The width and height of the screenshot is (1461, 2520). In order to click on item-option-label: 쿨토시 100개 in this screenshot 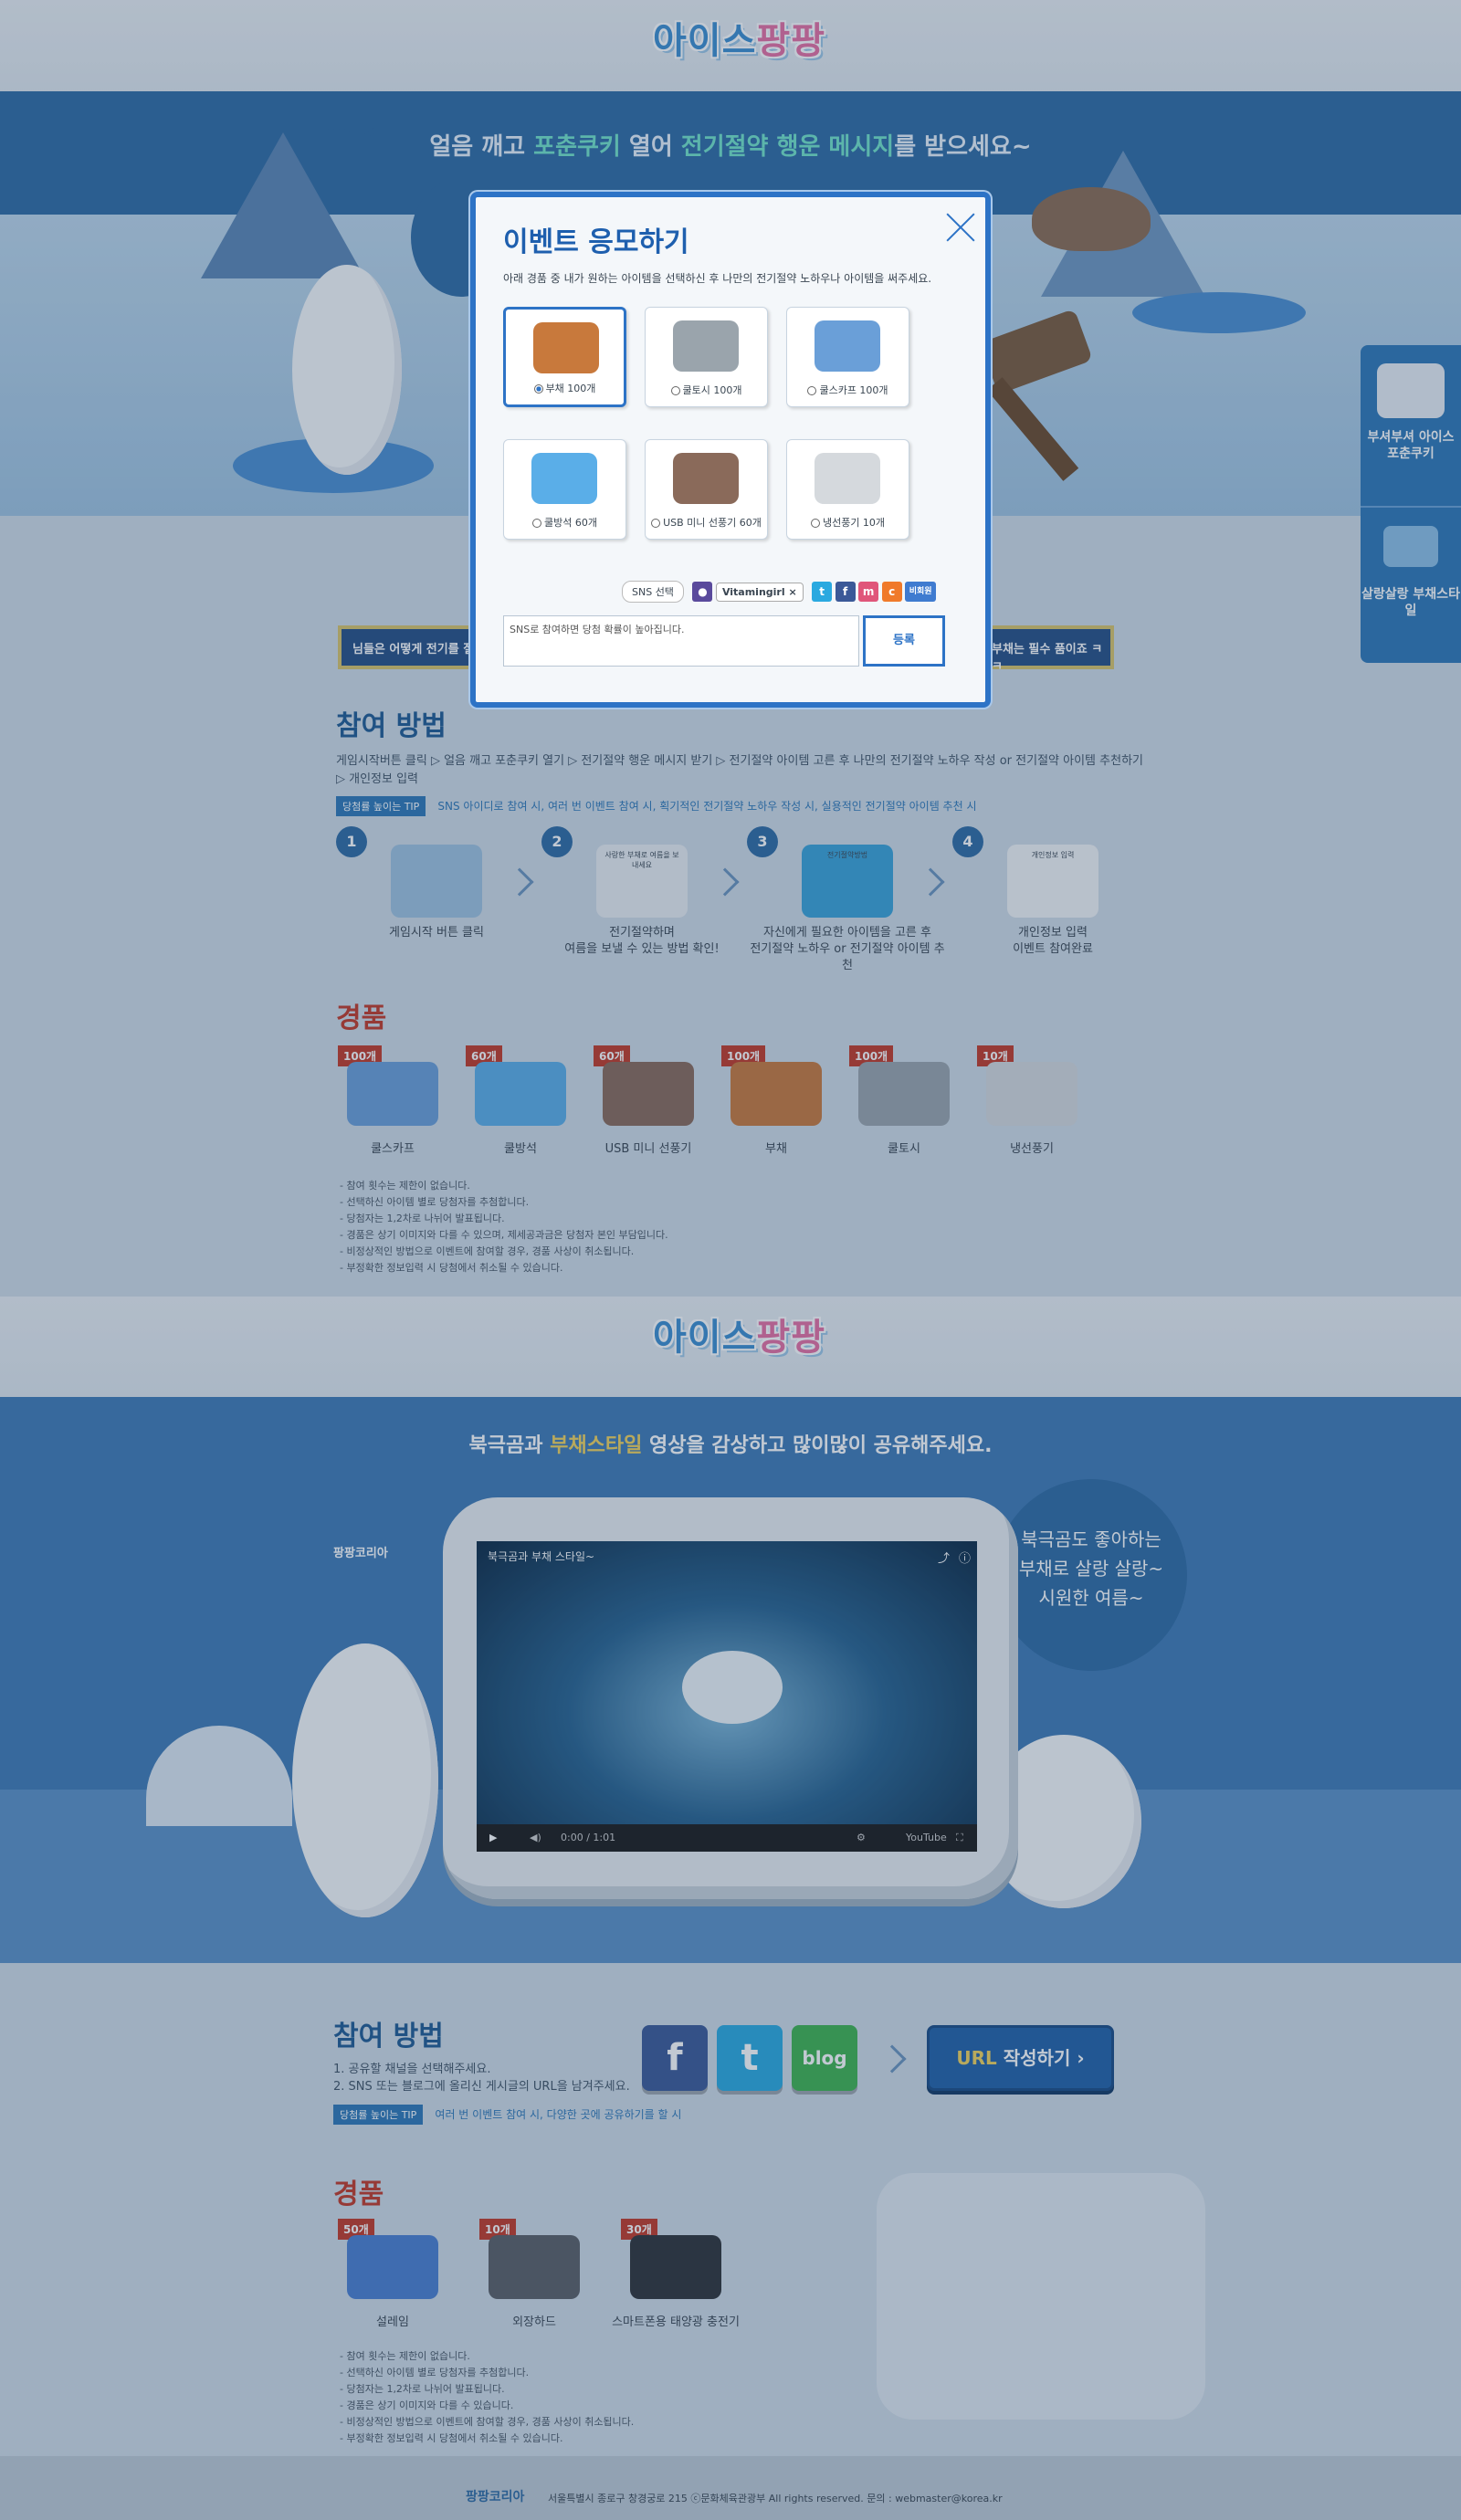, I will do `click(706, 390)`.